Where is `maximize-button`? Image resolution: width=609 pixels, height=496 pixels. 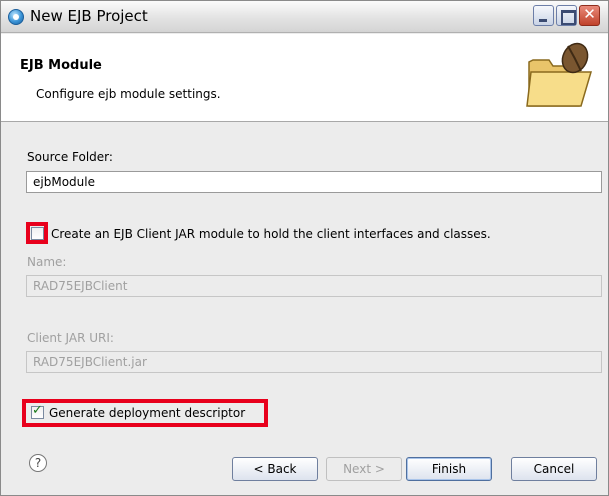
maximize-button is located at coordinates (566, 15).